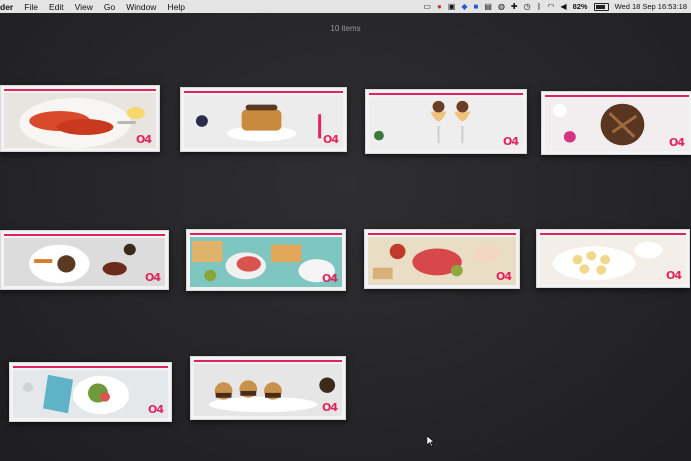 The height and width of the screenshot is (461, 691). I want to click on menu-app-finder: der, so click(6, 7).